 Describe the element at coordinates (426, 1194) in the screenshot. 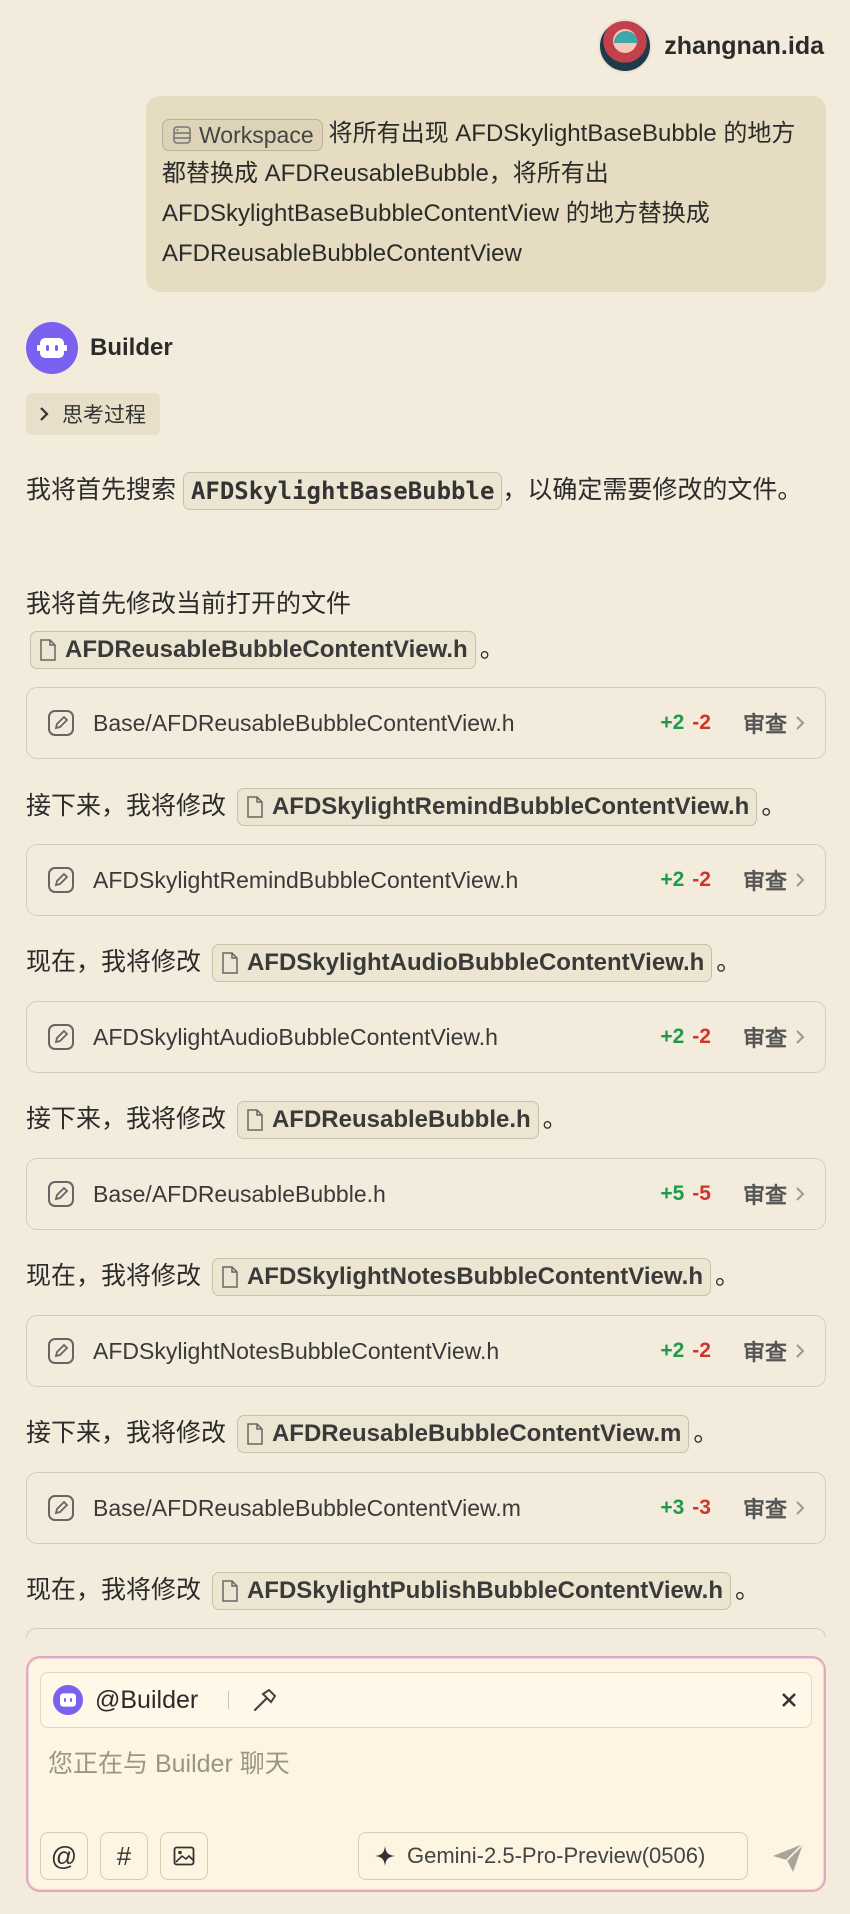

I see `file-change-card: Base/AFDReusableBubble.h +5 -5 审查` at that location.